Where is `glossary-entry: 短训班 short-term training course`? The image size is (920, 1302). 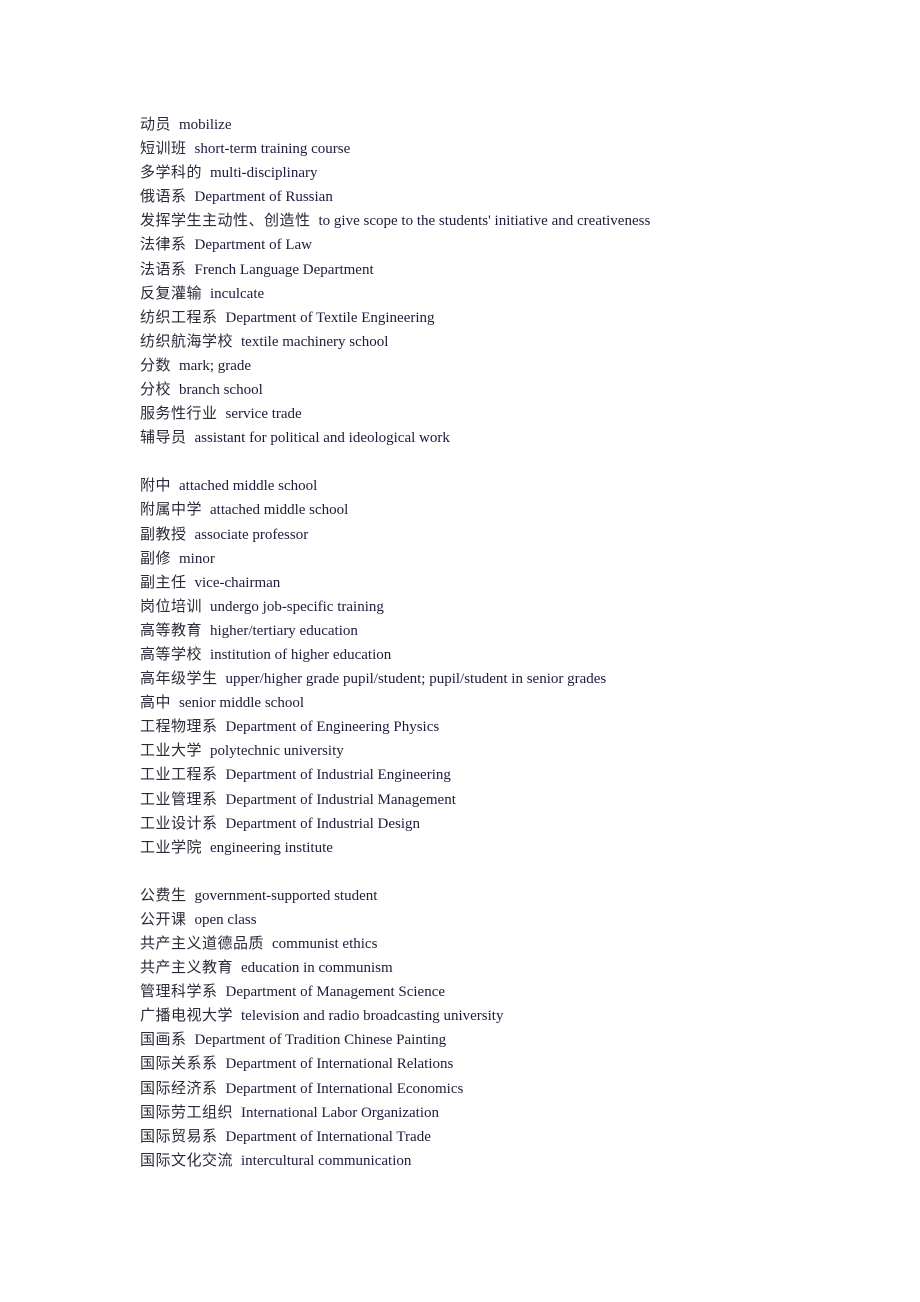 glossary-entry: 短训班 short-term training course is located at coordinates (395, 148).